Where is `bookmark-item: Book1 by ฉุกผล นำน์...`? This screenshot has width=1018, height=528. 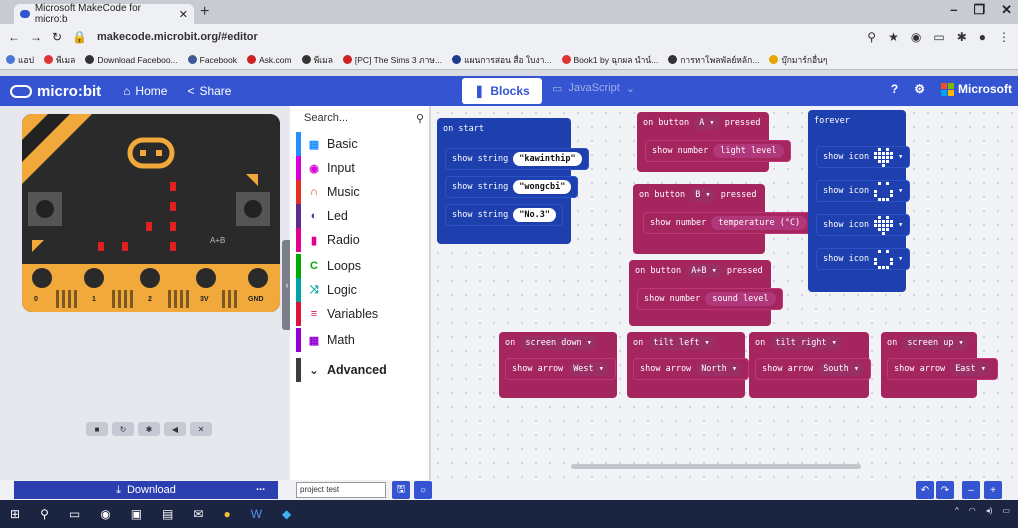 bookmark-item: Book1 by ฉุกผล นำน์... is located at coordinates (609, 60).